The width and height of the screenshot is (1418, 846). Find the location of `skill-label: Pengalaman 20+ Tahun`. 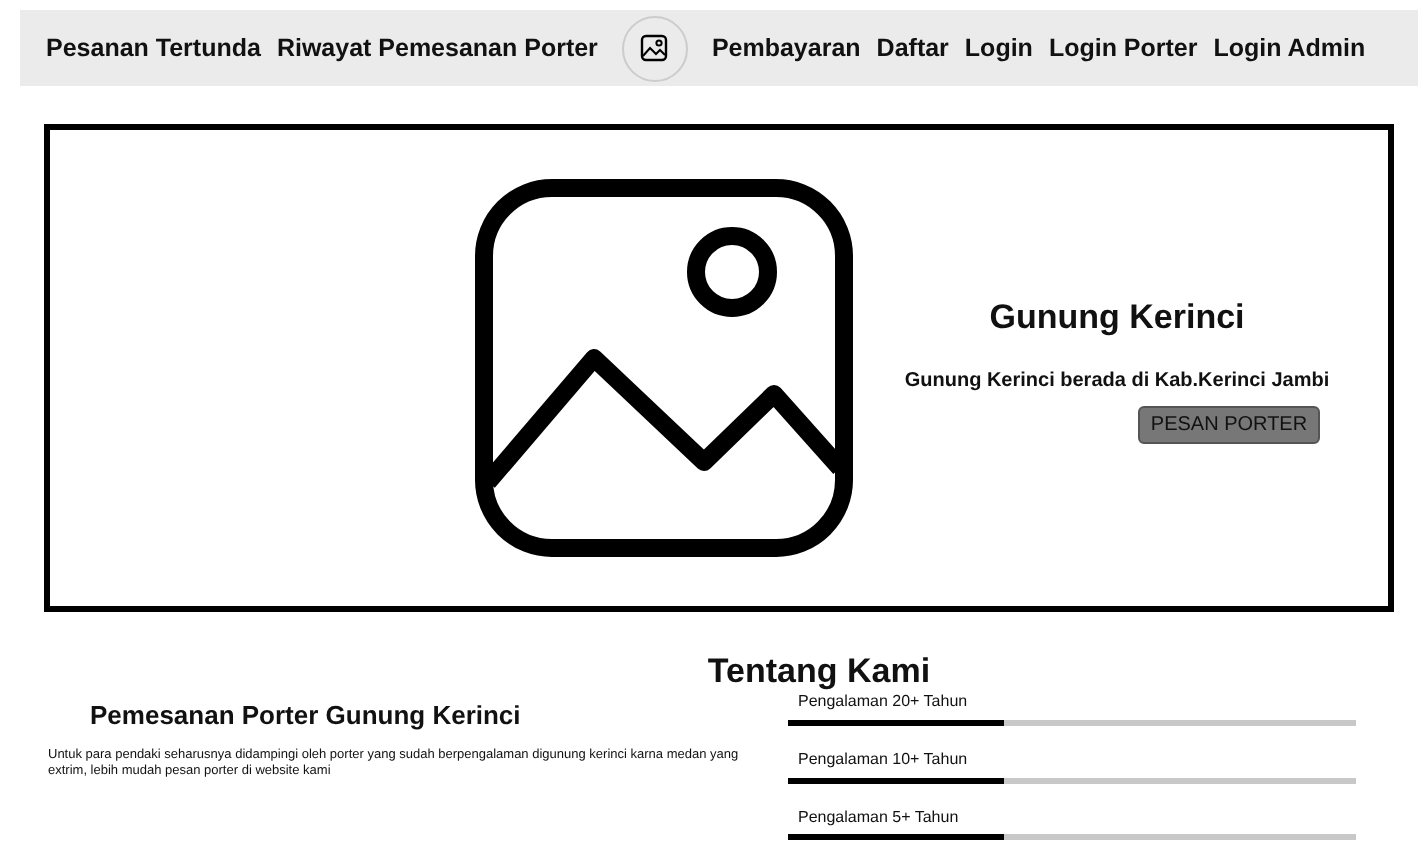

skill-label: Pengalaman 20+ Tahun is located at coordinates (884, 702).